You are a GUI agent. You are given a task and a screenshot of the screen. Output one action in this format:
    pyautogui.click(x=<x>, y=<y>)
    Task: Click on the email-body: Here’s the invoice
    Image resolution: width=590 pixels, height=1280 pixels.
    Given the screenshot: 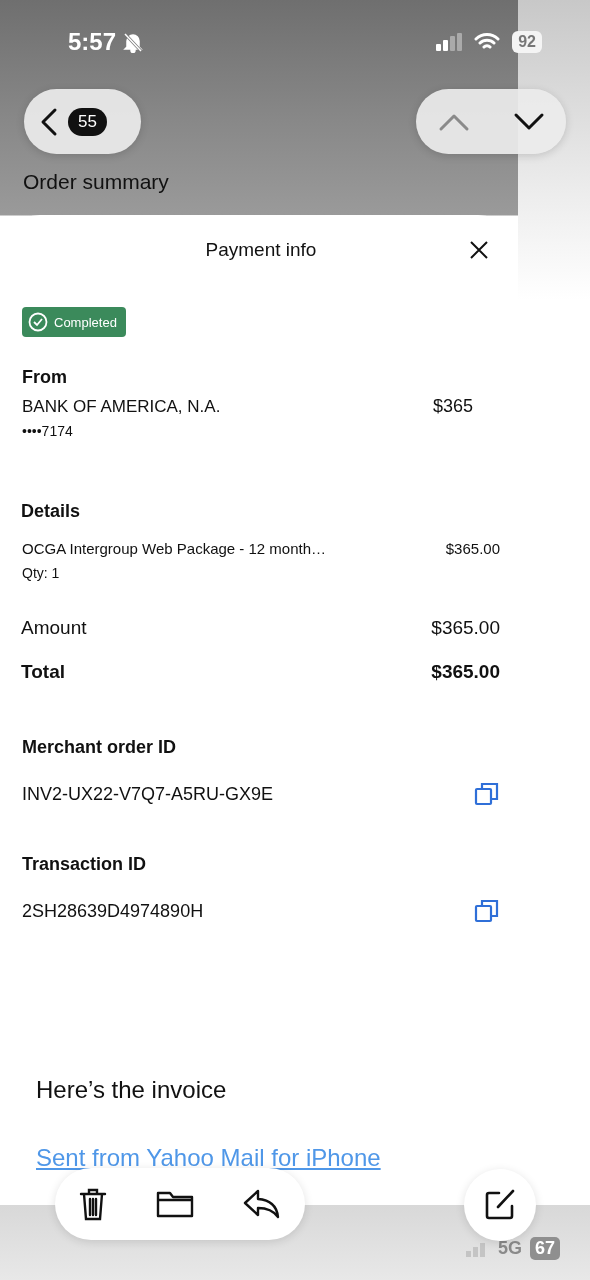 What is the action you would take?
    pyautogui.click(x=132, y=1090)
    